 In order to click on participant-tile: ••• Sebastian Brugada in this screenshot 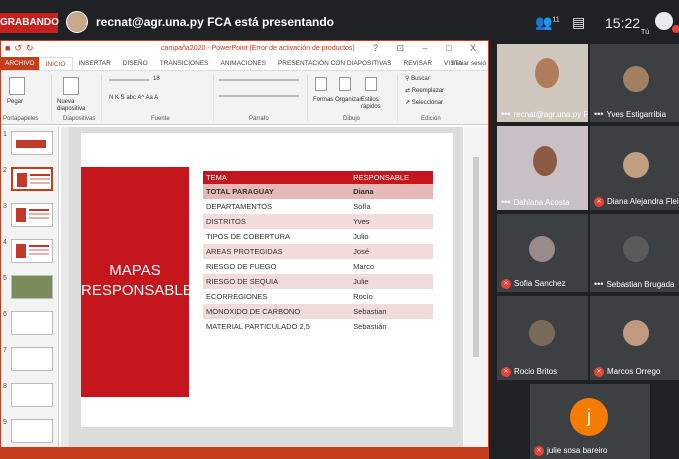, I will do `click(634, 253)`.